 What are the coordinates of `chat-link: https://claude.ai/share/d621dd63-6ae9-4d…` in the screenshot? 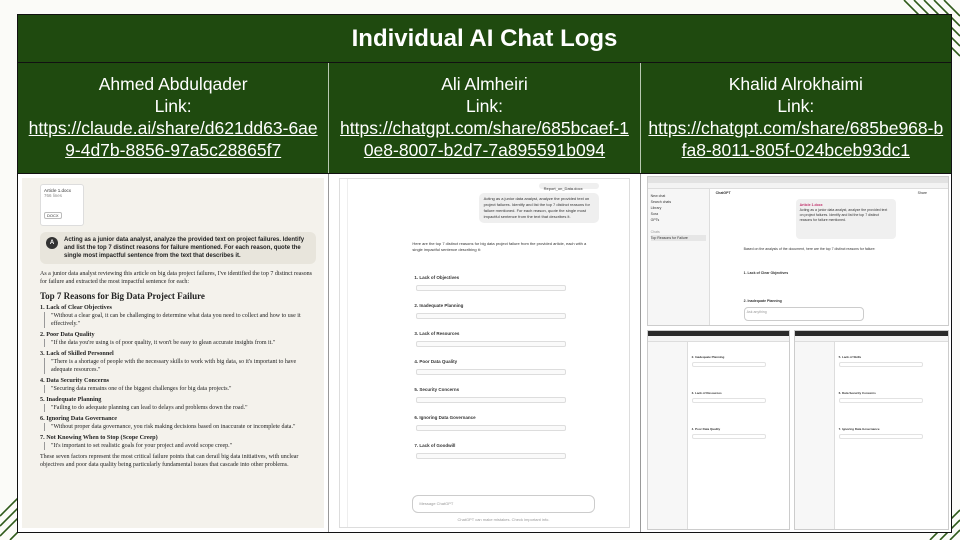 It's located at (173, 139).